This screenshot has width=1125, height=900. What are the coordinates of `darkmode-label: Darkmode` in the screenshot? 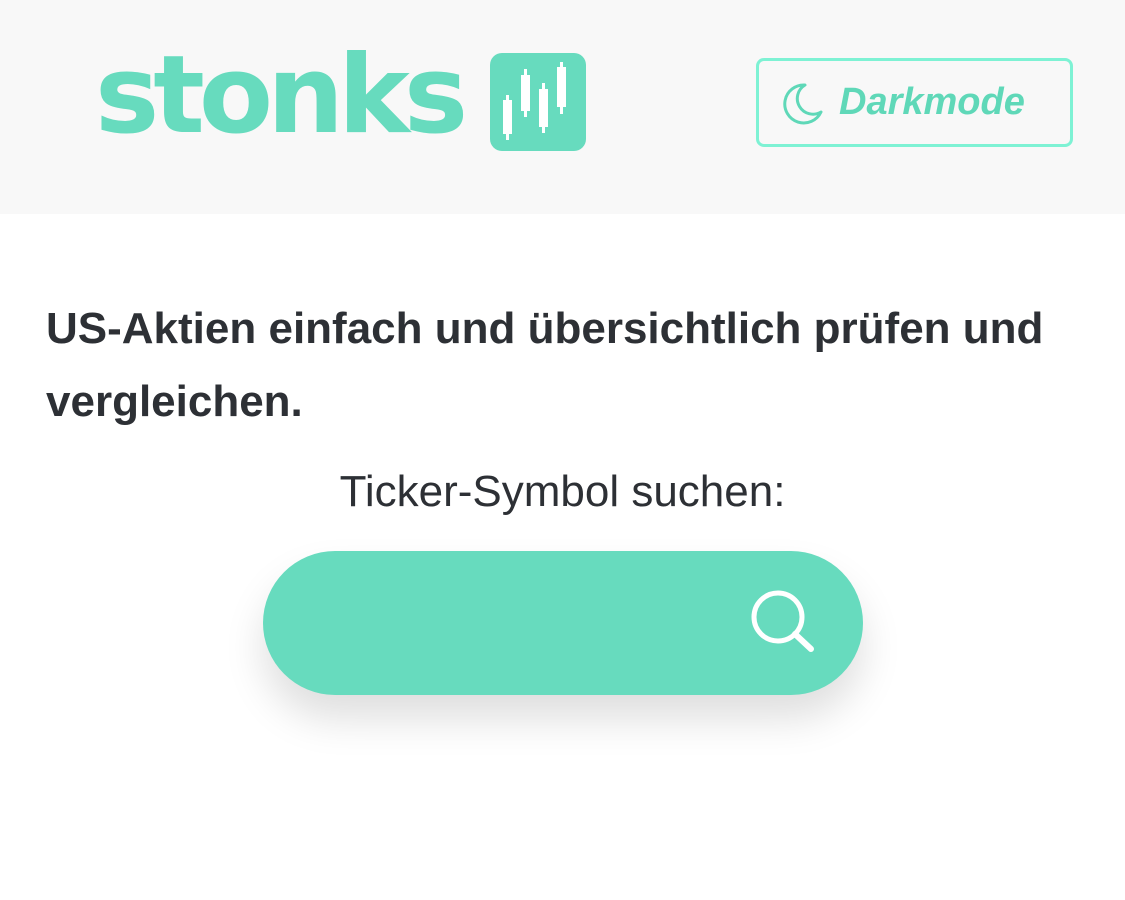 It's located at (932, 102).